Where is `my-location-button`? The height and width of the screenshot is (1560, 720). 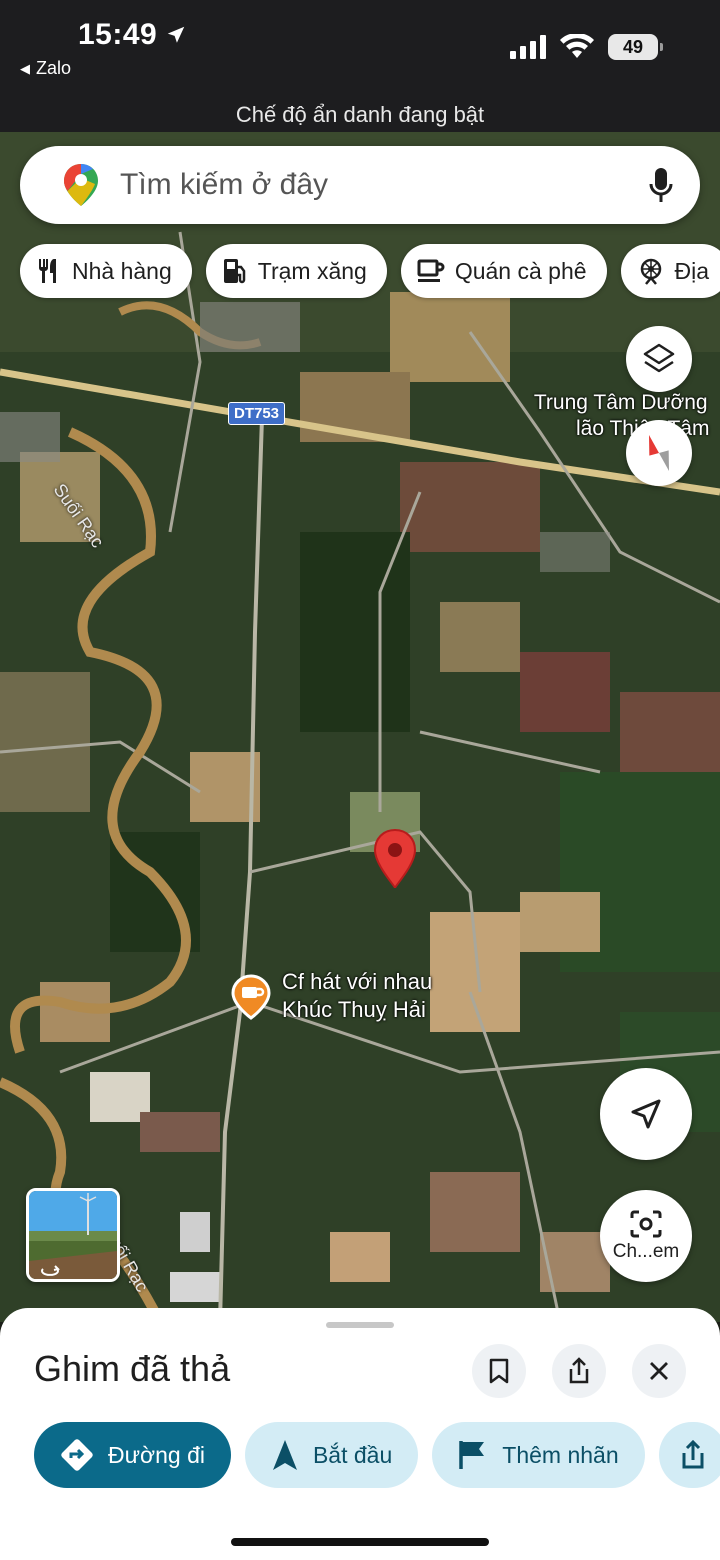 my-location-button is located at coordinates (646, 1114).